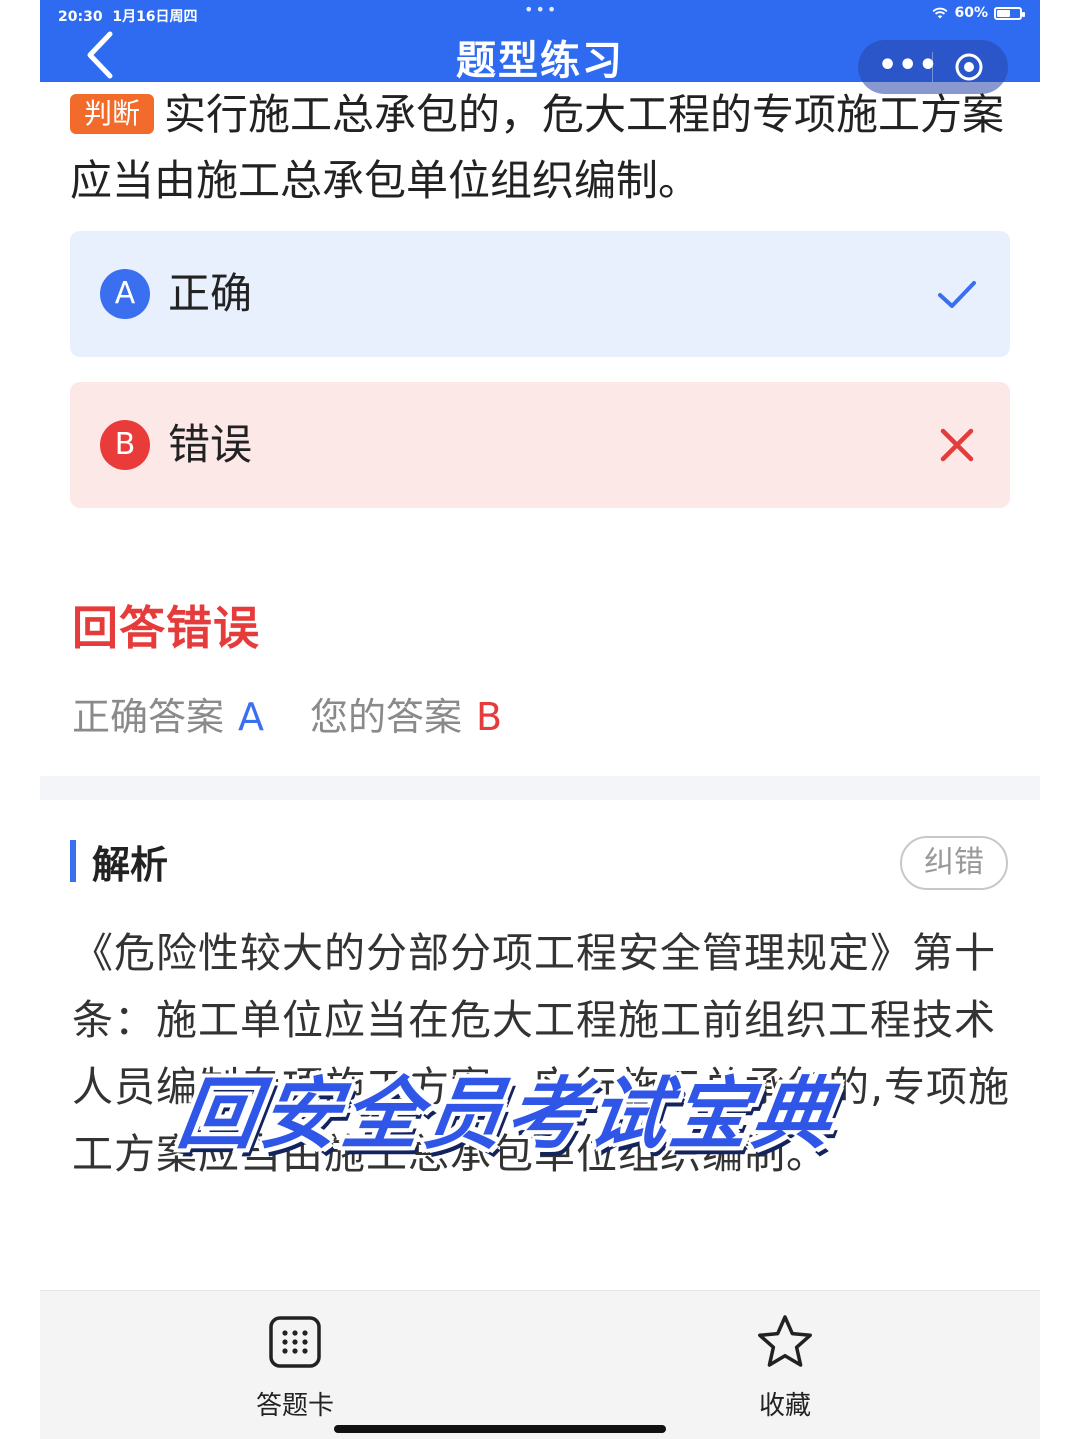 The image size is (1080, 1439). Describe the element at coordinates (287, 713) in the screenshot. I see `answer-summary: 正确答案 A 您的答案 B` at that location.